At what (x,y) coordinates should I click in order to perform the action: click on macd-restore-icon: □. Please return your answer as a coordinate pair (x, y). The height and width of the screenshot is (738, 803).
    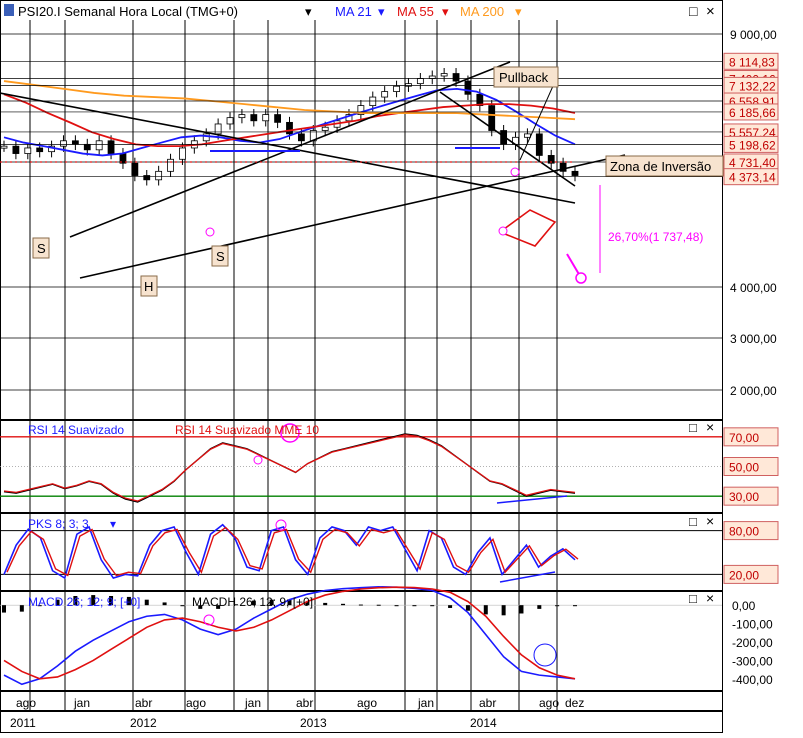
    Looking at the image, I should click on (693, 598).